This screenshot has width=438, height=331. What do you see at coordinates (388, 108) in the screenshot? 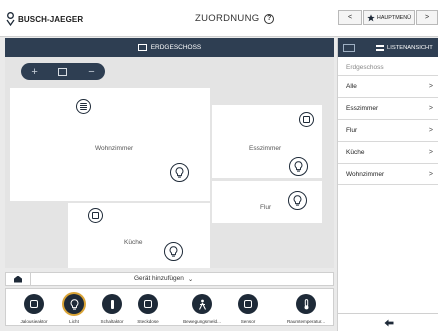
I see `room-list-item-esszimmer: Esszimmer >` at bounding box center [388, 108].